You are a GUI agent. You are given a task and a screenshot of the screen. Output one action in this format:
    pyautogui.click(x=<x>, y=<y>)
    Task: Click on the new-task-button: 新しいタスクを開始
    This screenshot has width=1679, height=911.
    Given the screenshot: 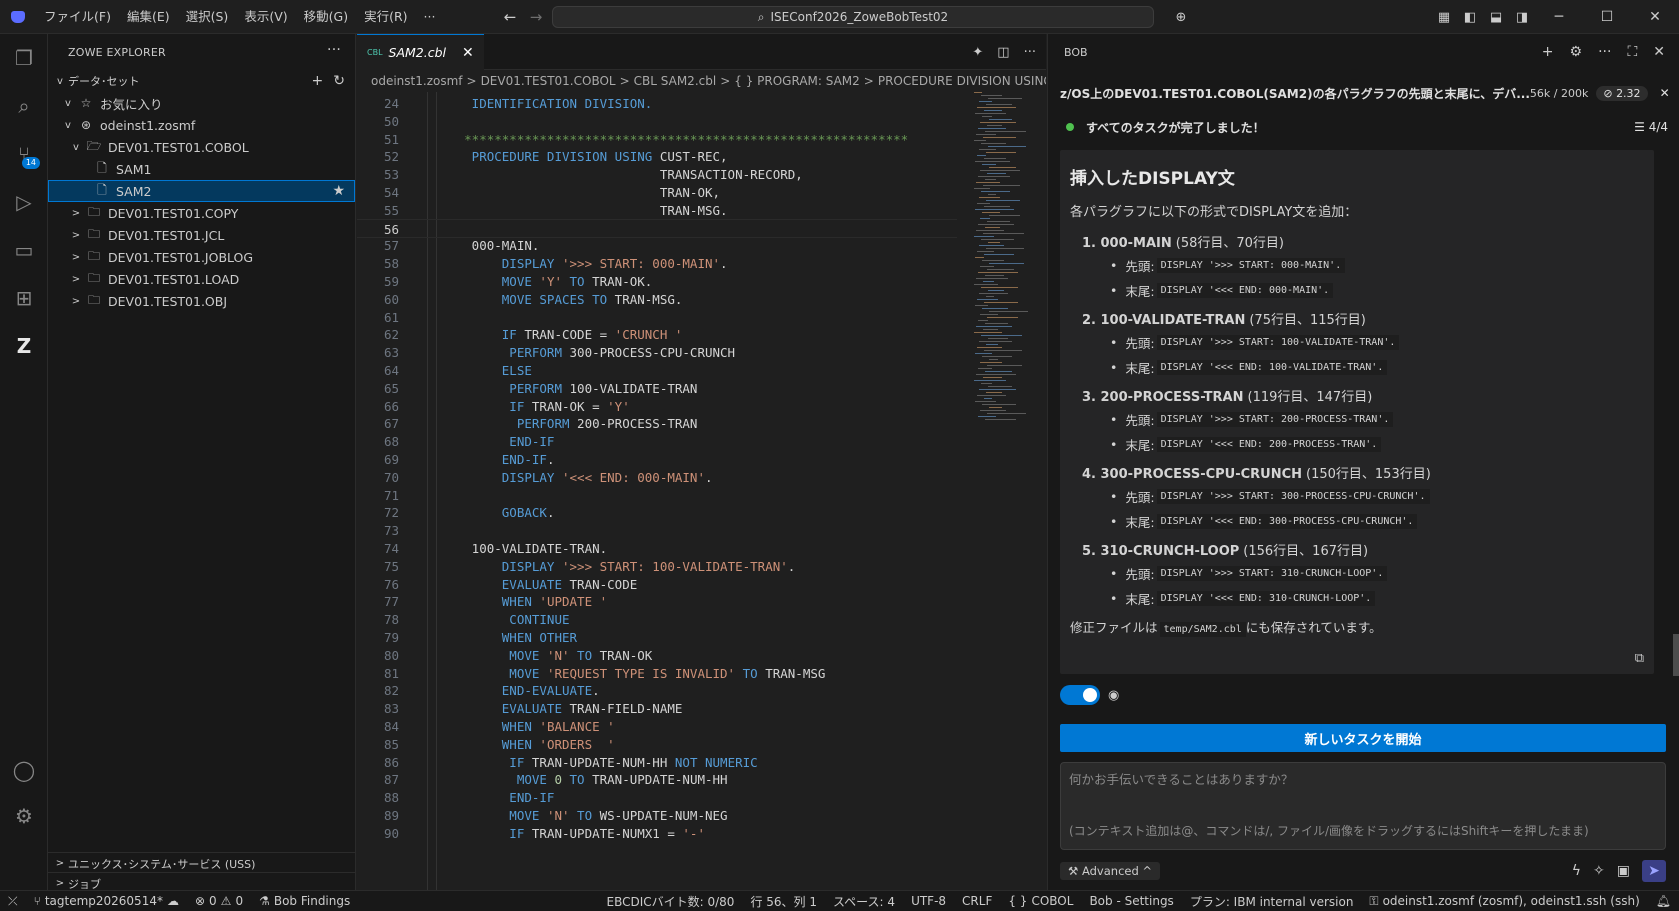 What is the action you would take?
    pyautogui.click(x=1363, y=738)
    